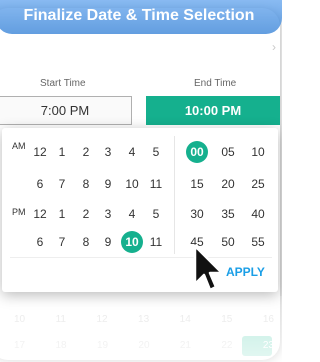  I want to click on apply-button: APPLY, so click(245, 272).